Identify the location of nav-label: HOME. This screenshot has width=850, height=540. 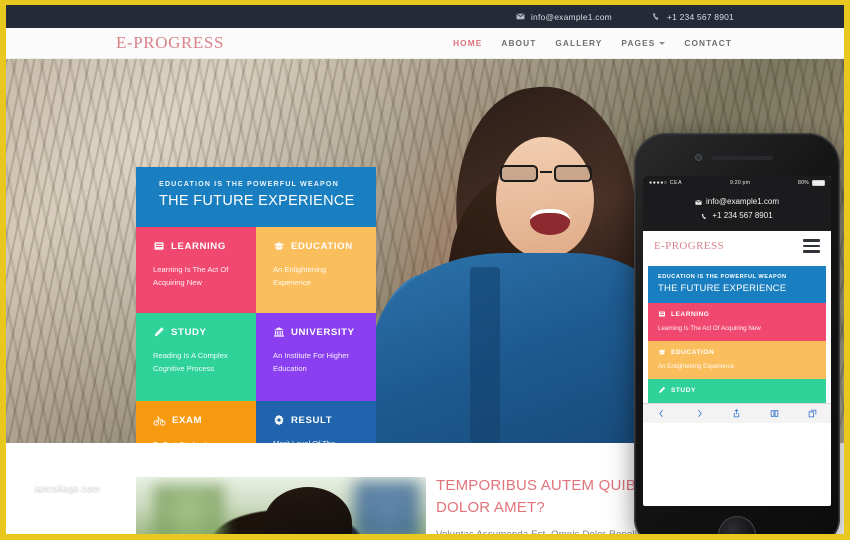
(468, 43).